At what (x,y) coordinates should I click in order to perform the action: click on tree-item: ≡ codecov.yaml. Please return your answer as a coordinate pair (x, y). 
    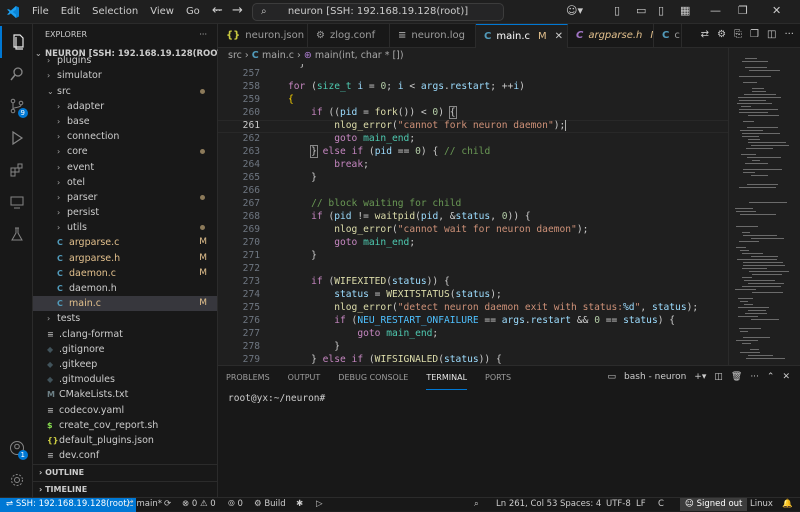
    Looking at the image, I should click on (125, 410).